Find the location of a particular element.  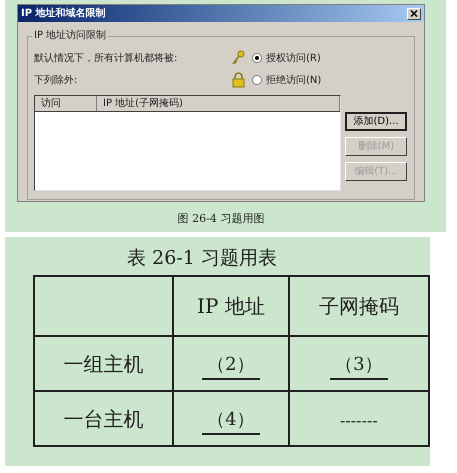

figure-caption: 图 26-4 习题用图 is located at coordinates (221, 219).